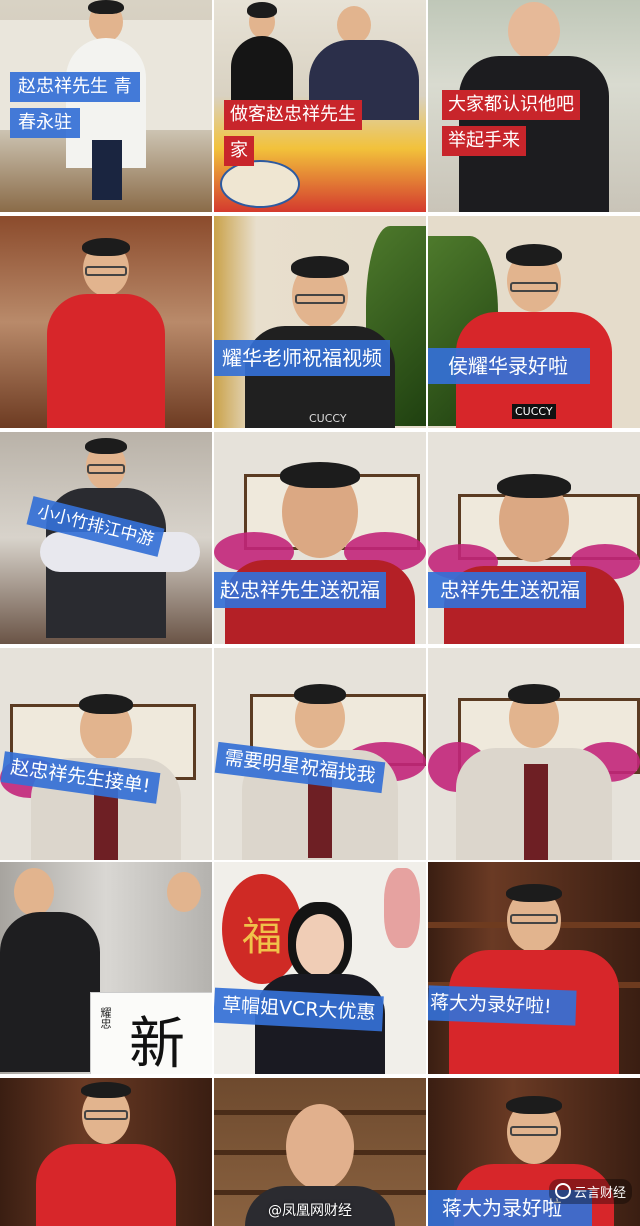 This screenshot has width=640, height=1226. I want to click on woman-body, so click(262, 71).